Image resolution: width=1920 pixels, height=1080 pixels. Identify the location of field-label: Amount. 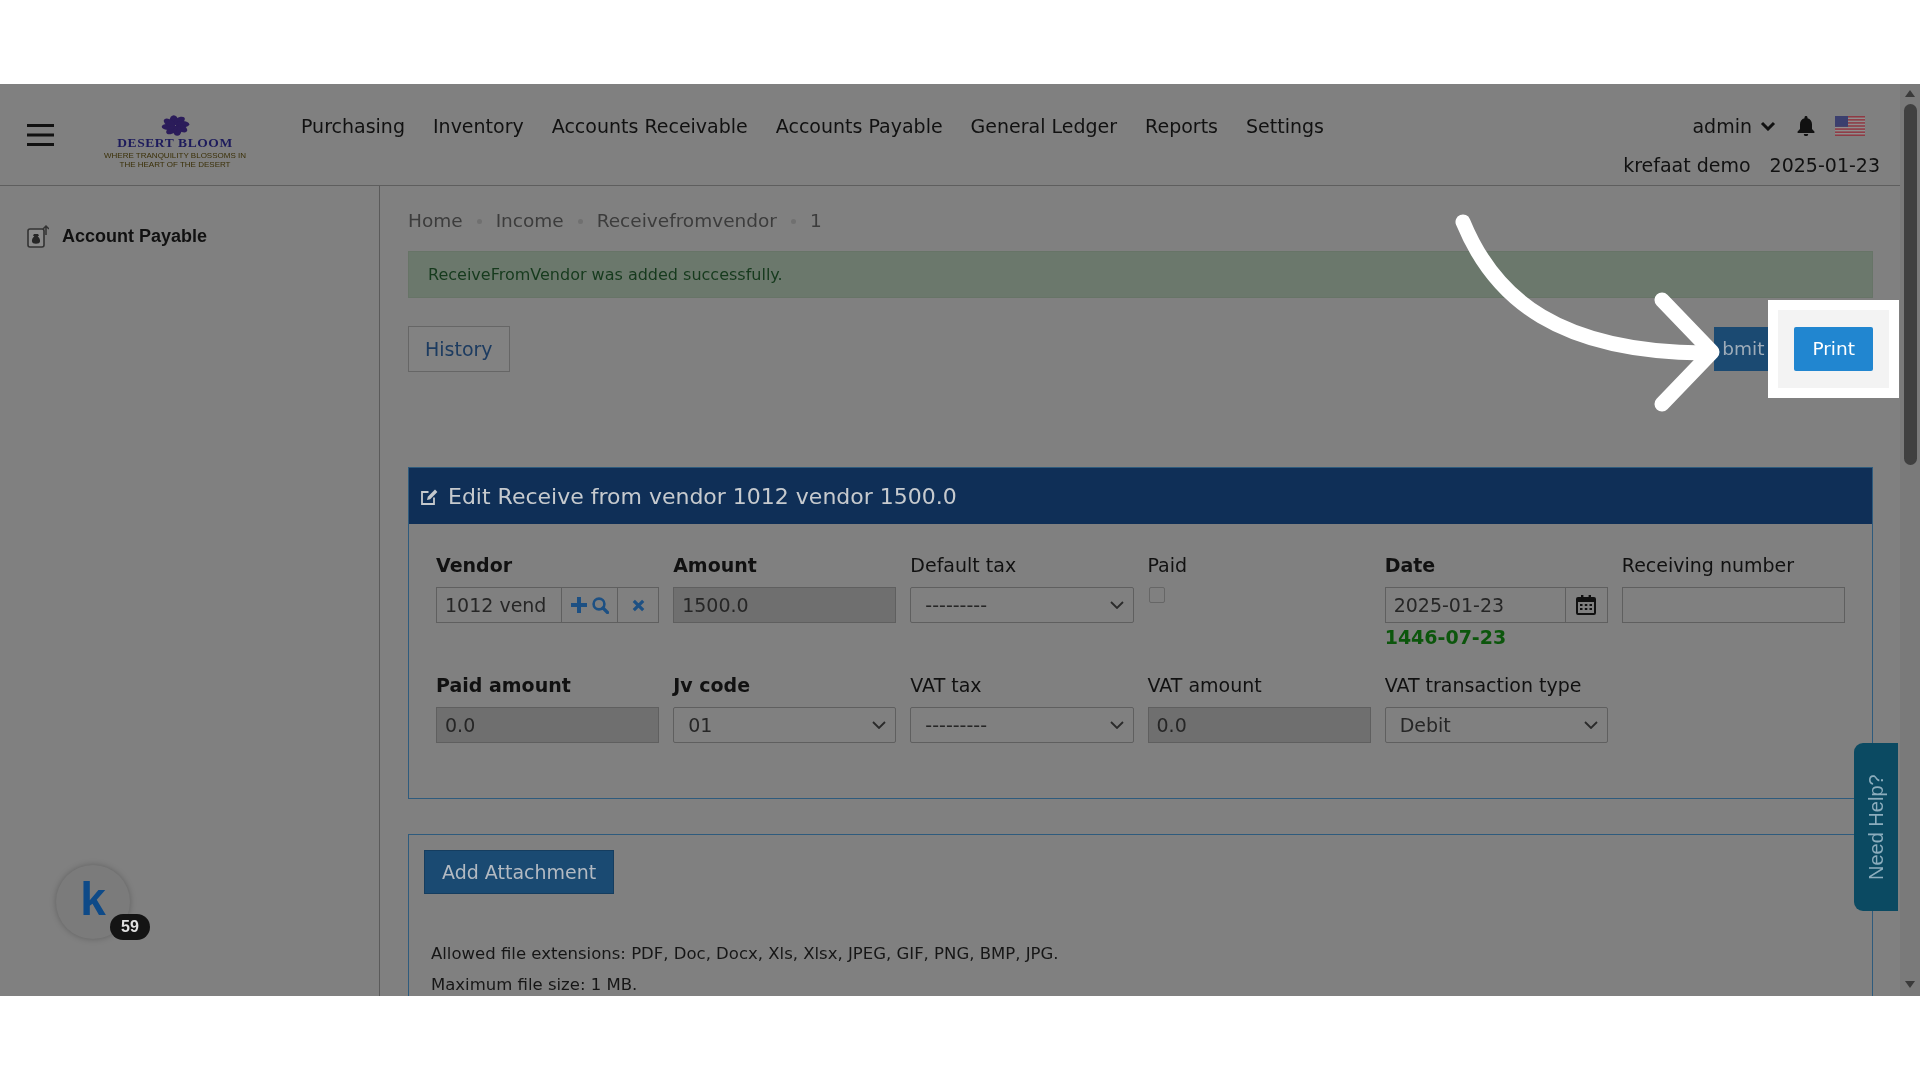
(715, 565).